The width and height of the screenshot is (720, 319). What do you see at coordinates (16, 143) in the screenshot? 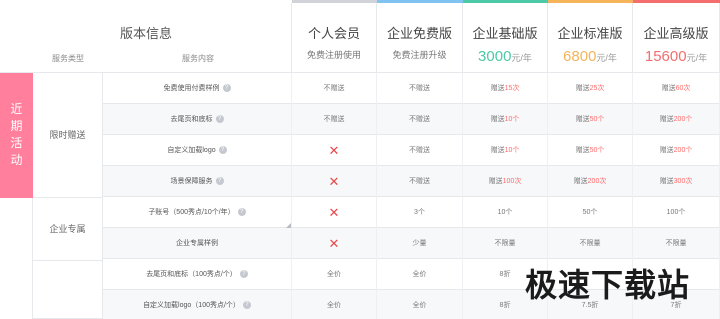
I see `activity-char: 活` at bounding box center [16, 143].